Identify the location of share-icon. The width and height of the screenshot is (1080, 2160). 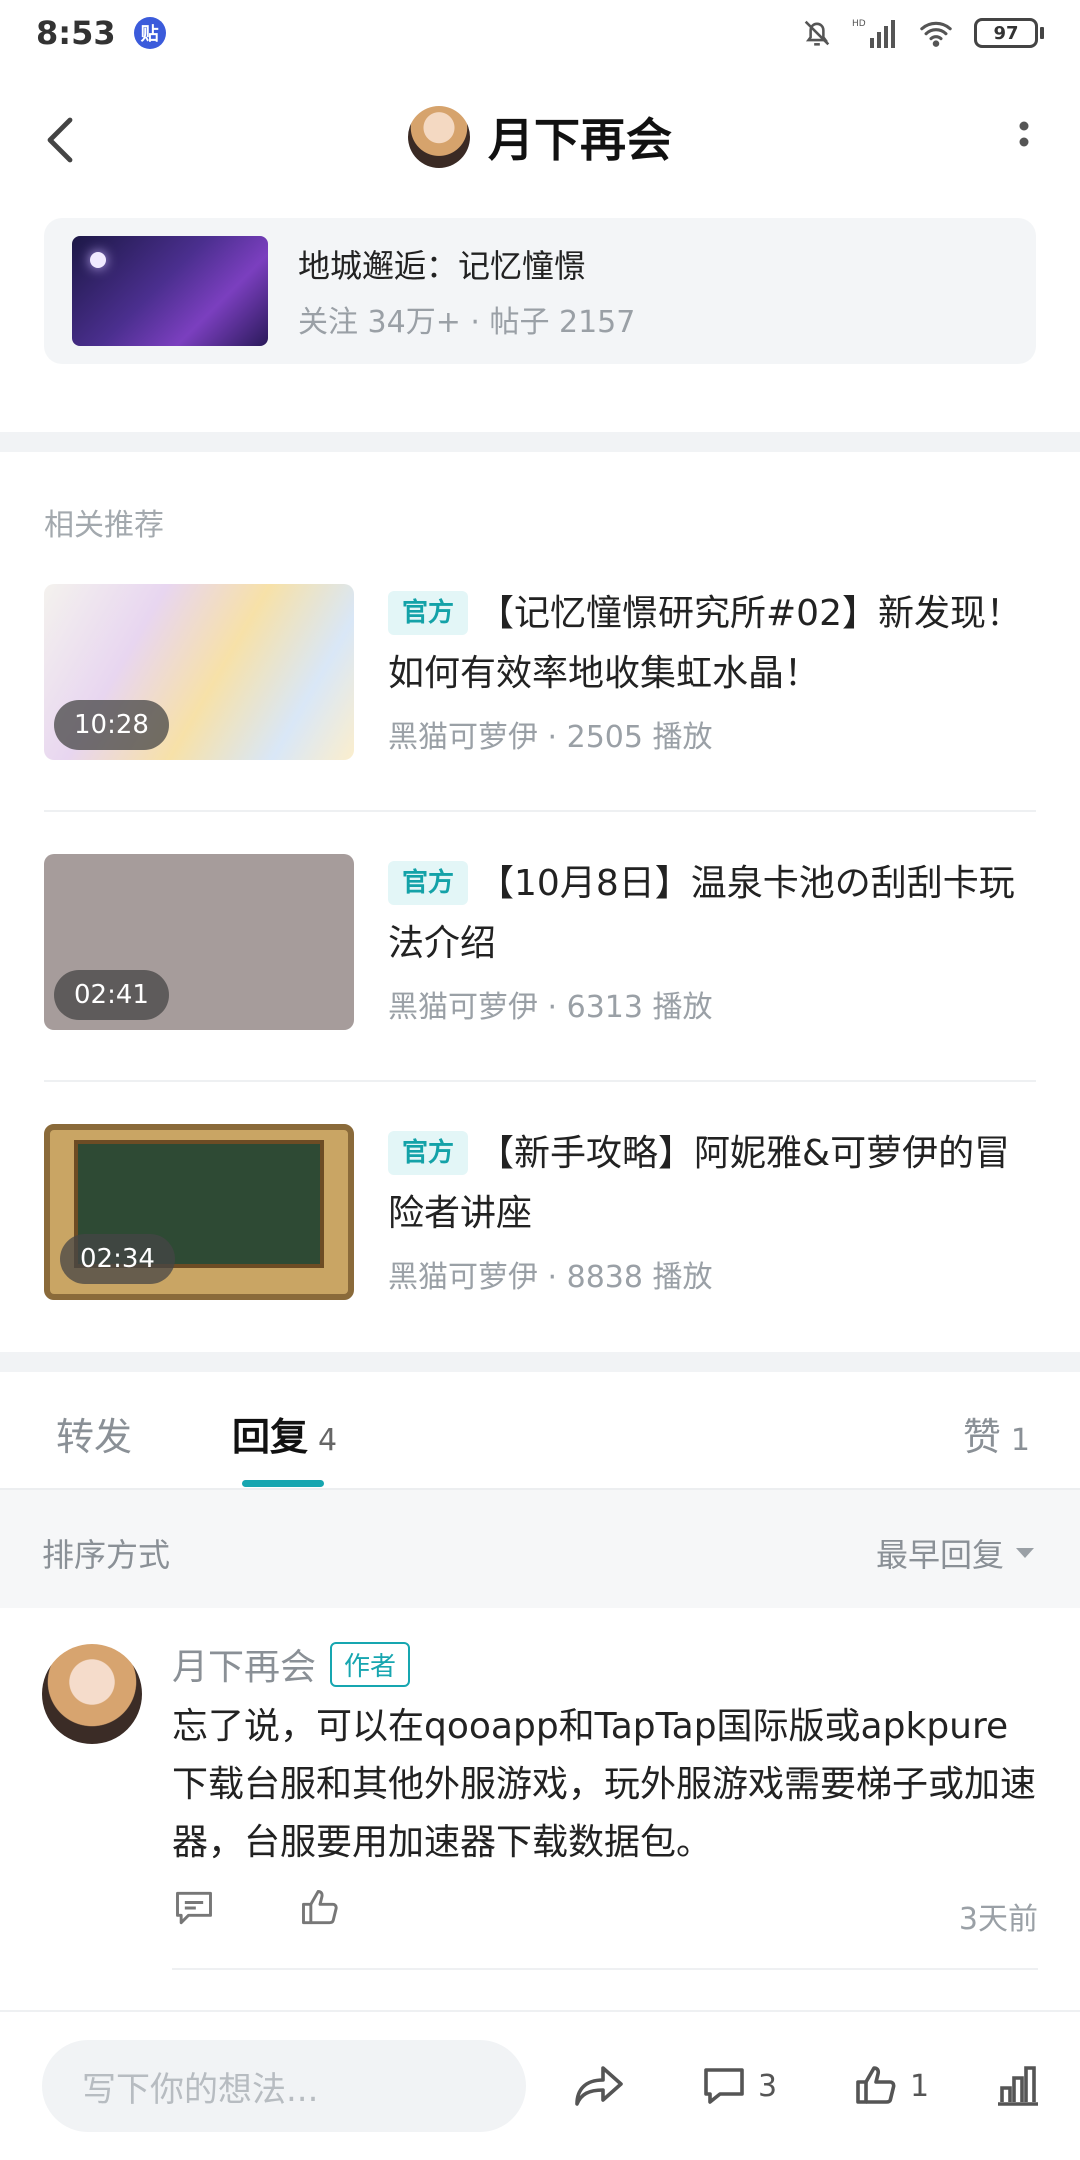
(599, 2086).